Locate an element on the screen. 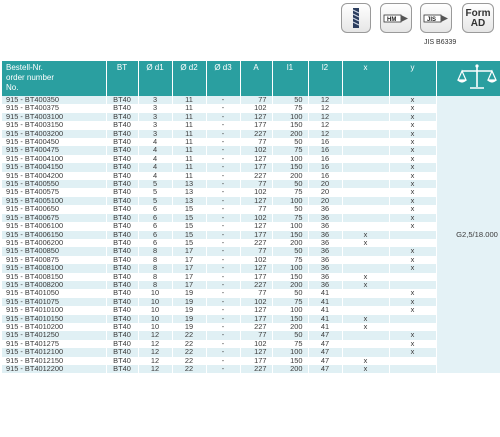  table-row: 915 - BT4005100 BT40 5 13-127 100 20 x is located at coordinates (251, 201).